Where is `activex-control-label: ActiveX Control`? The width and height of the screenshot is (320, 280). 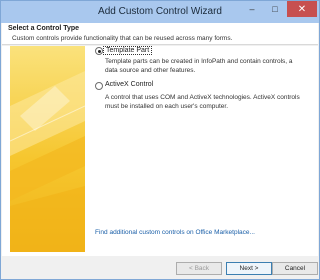
activex-control-label: ActiveX Control is located at coordinates (129, 84).